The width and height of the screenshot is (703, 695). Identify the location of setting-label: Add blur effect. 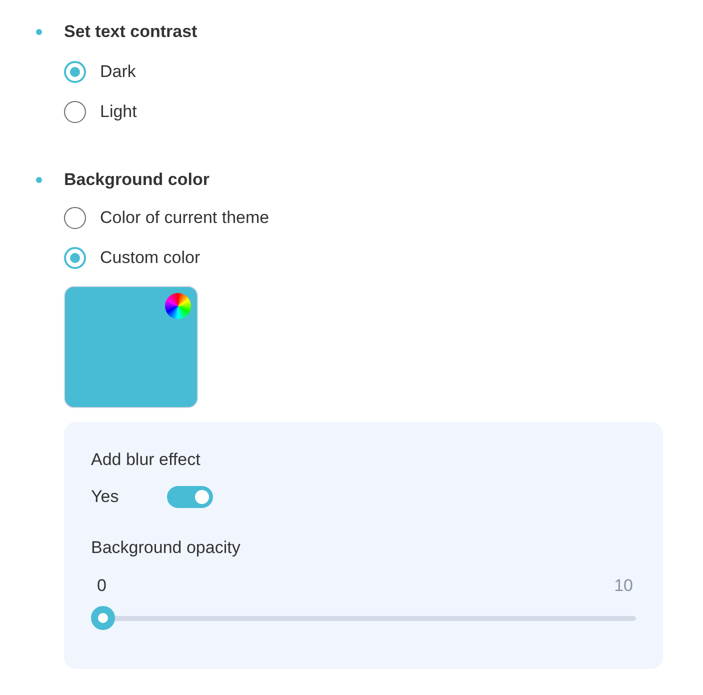
(146, 460).